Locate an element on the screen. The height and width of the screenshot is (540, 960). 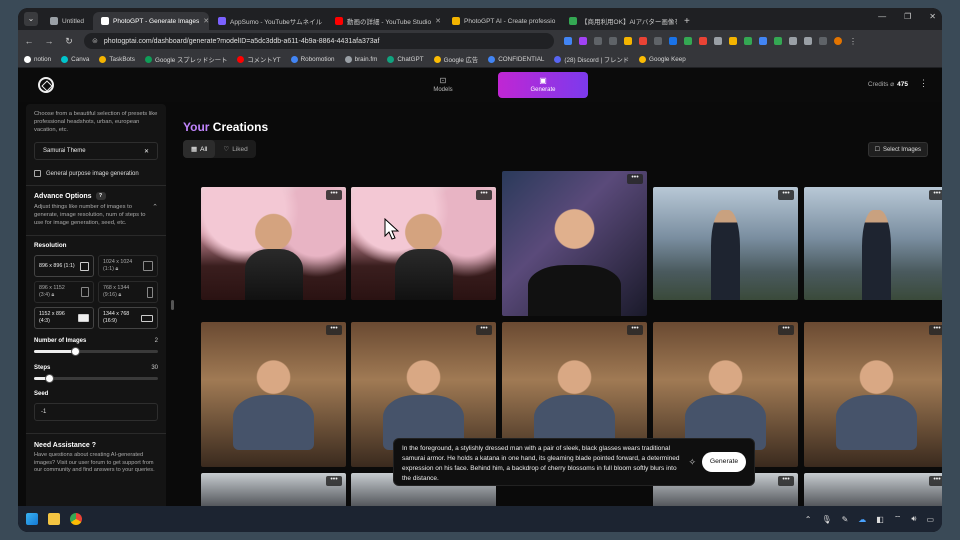
bookmark-item: brain.fm is located at coordinates (360, 59).